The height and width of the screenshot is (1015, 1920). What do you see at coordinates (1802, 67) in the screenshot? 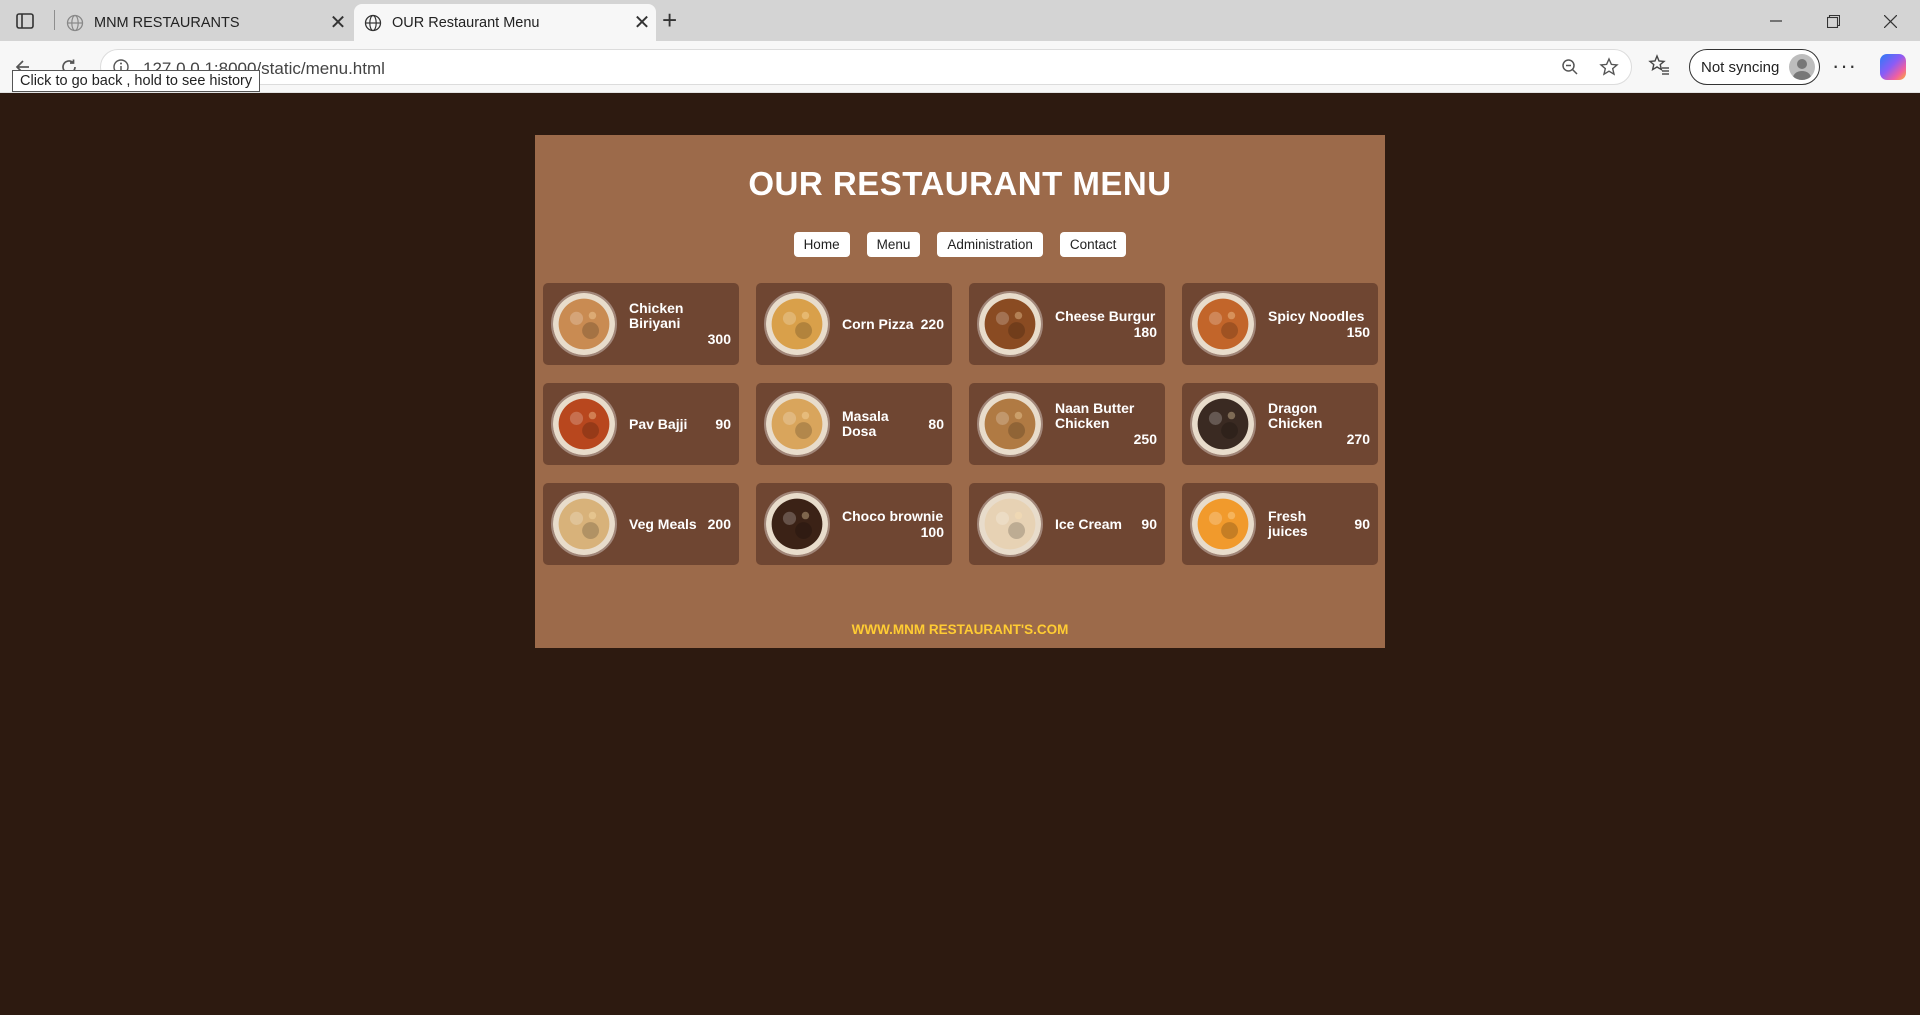
I see `avatar` at bounding box center [1802, 67].